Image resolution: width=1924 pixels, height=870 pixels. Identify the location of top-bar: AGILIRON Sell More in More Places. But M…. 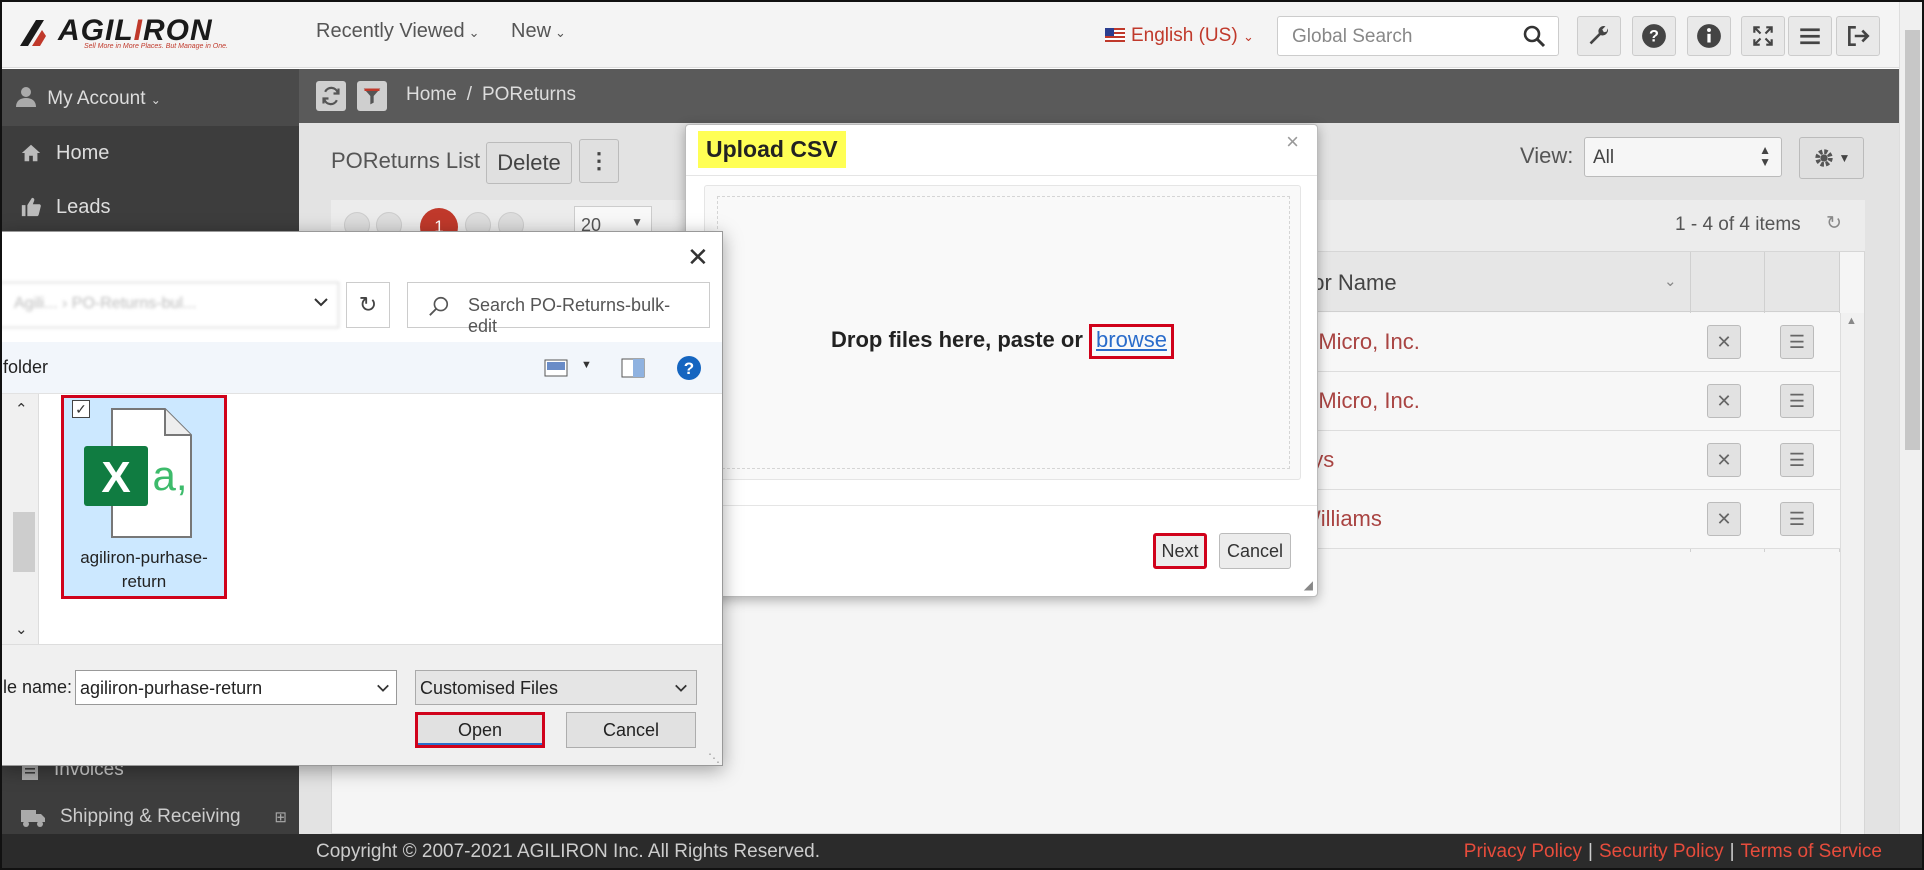
(950, 34).